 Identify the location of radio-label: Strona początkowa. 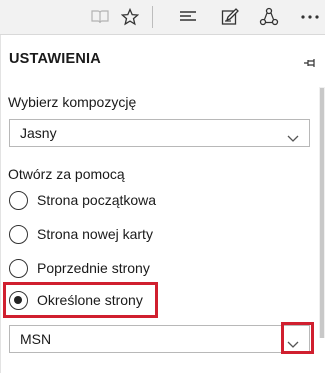
(97, 200).